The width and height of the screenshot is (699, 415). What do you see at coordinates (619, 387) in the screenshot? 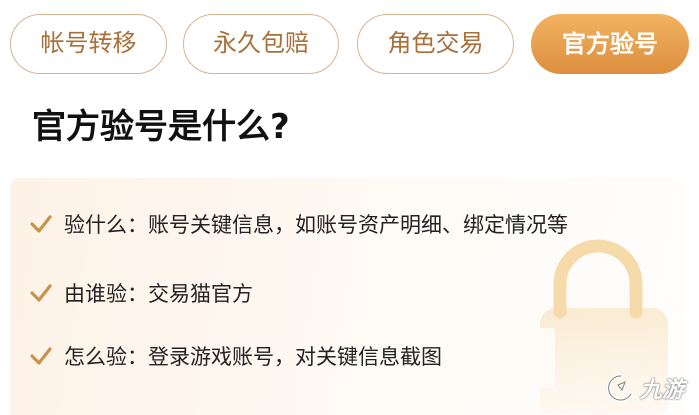
I see `logo-icon` at bounding box center [619, 387].